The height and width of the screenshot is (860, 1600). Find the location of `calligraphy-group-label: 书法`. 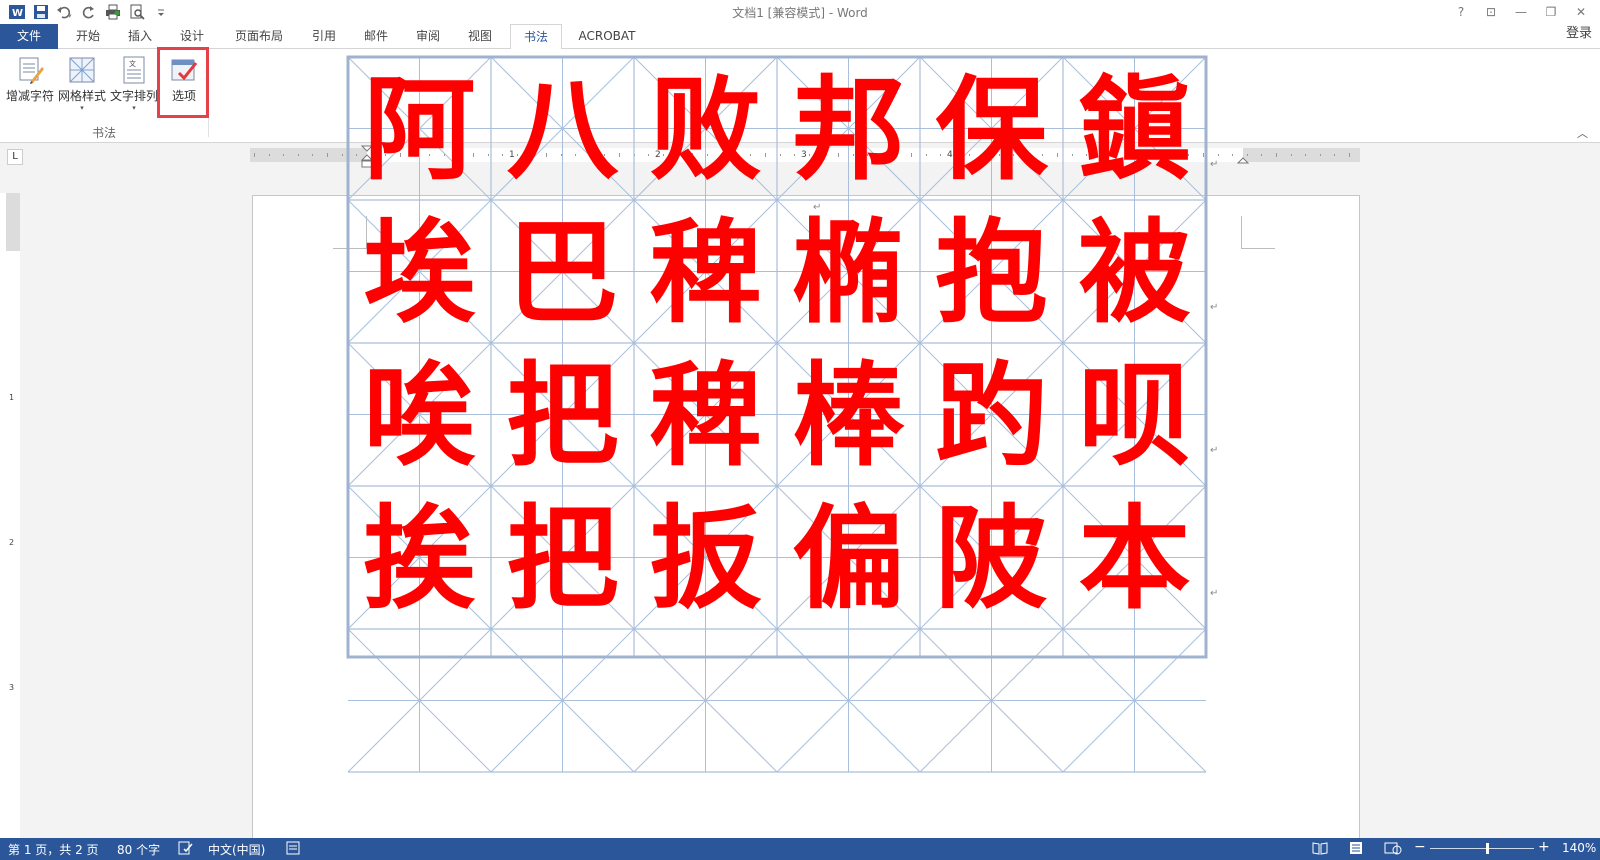

calligraphy-group-label: 书法 is located at coordinates (103, 133).